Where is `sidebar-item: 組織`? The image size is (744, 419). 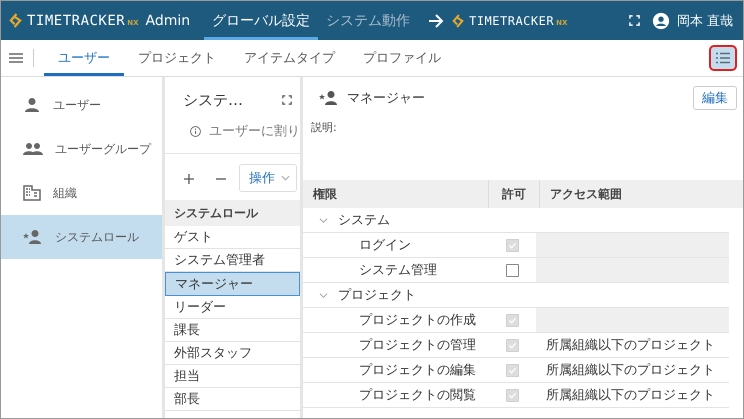
sidebar-item: 組織 is located at coordinates (81, 193).